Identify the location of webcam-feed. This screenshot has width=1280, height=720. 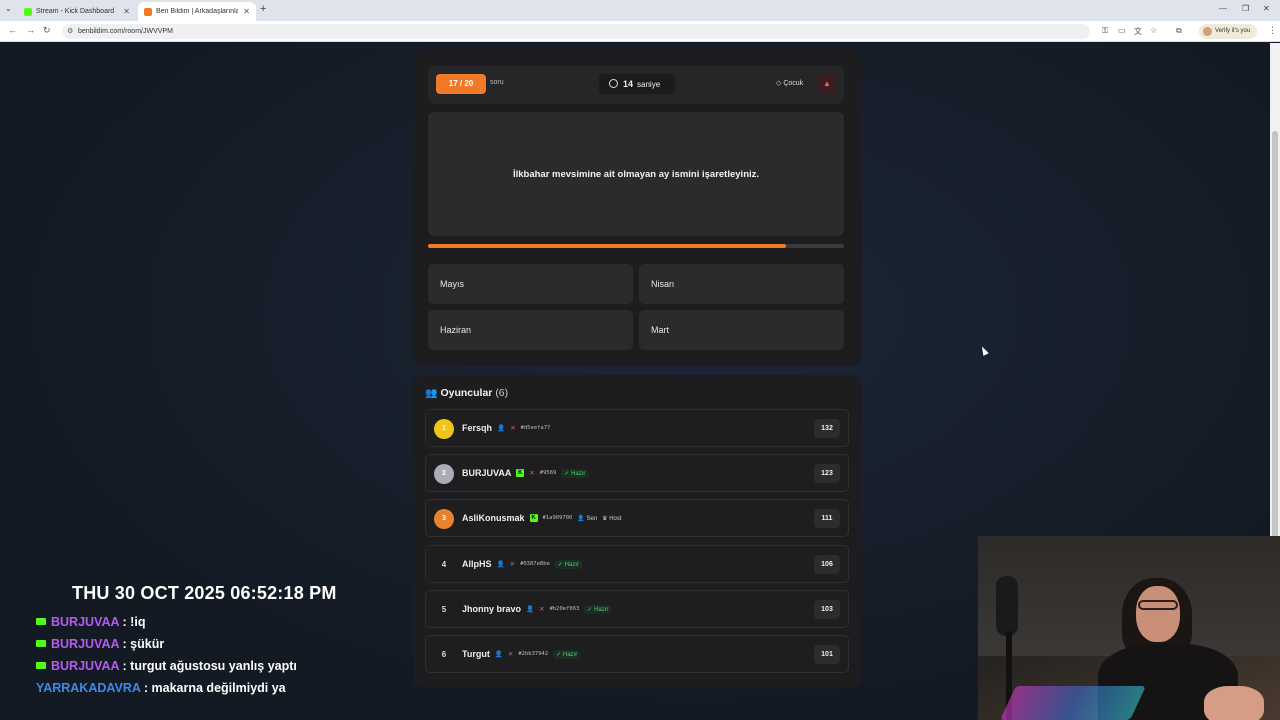
(1129, 628).